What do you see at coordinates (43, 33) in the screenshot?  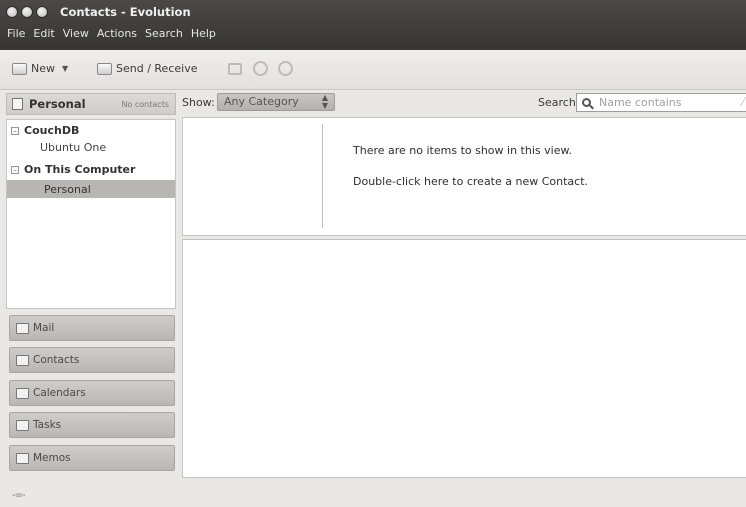 I see `menu-edit: Edit` at bounding box center [43, 33].